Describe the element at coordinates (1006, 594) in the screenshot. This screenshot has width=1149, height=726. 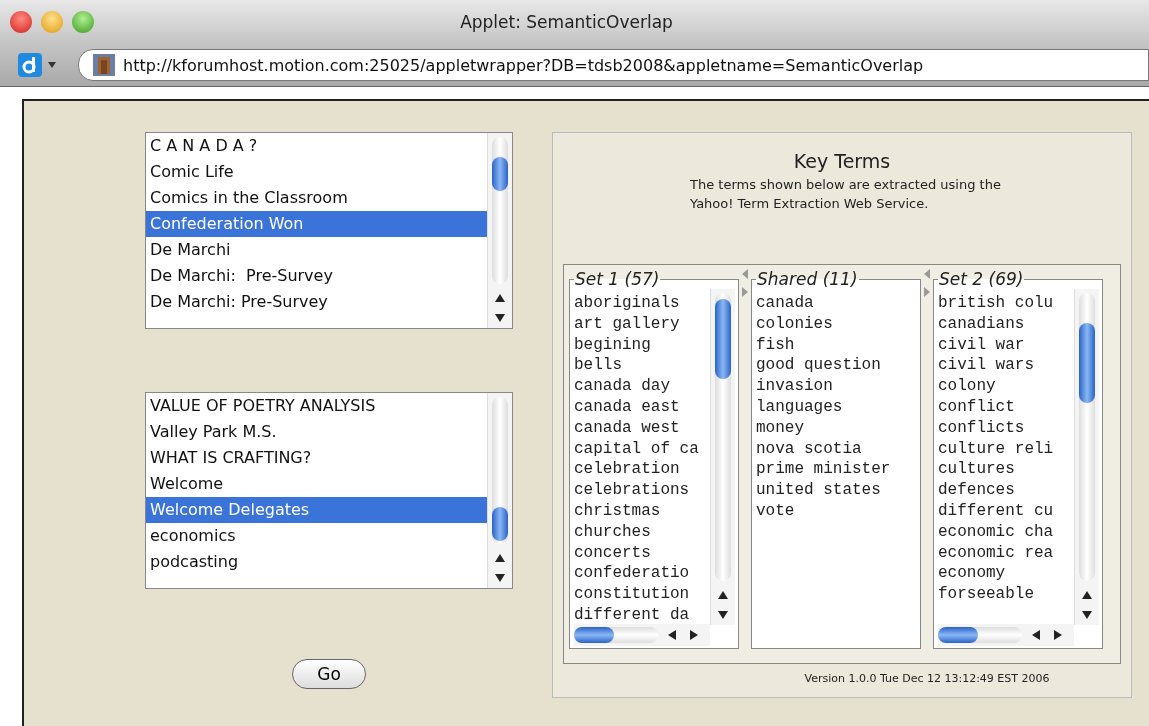
I see `term-item: forseeable` at that location.